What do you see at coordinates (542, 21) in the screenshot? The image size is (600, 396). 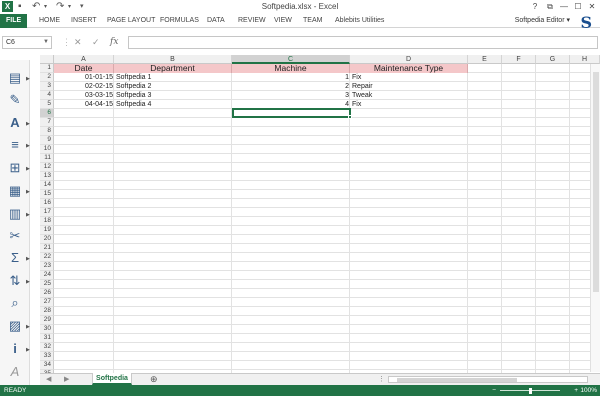 I see `user-account: Softpedia Editor ▾` at bounding box center [542, 21].